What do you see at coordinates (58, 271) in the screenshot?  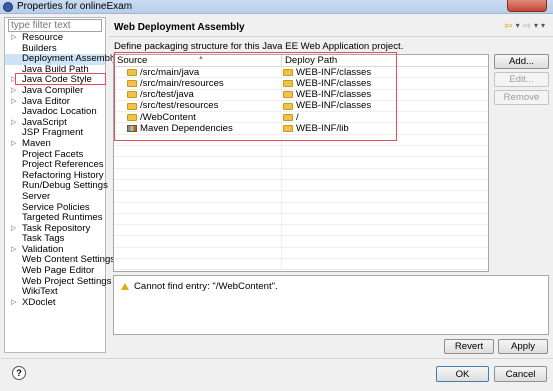 I see `tree-item-label: Web Page Editor` at bounding box center [58, 271].